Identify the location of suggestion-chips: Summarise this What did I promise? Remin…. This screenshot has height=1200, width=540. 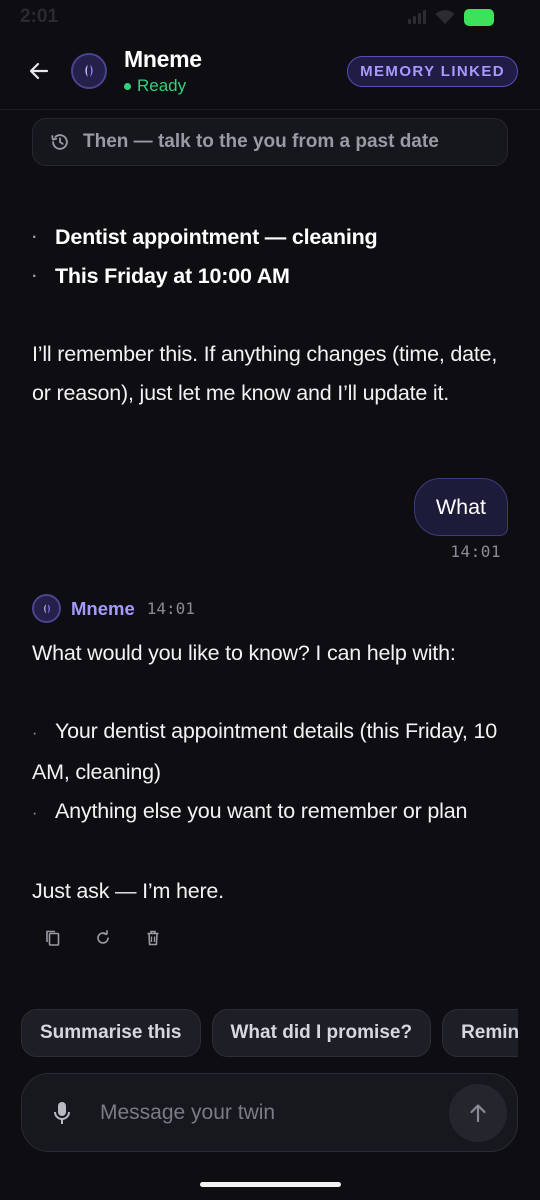
(269, 1033).